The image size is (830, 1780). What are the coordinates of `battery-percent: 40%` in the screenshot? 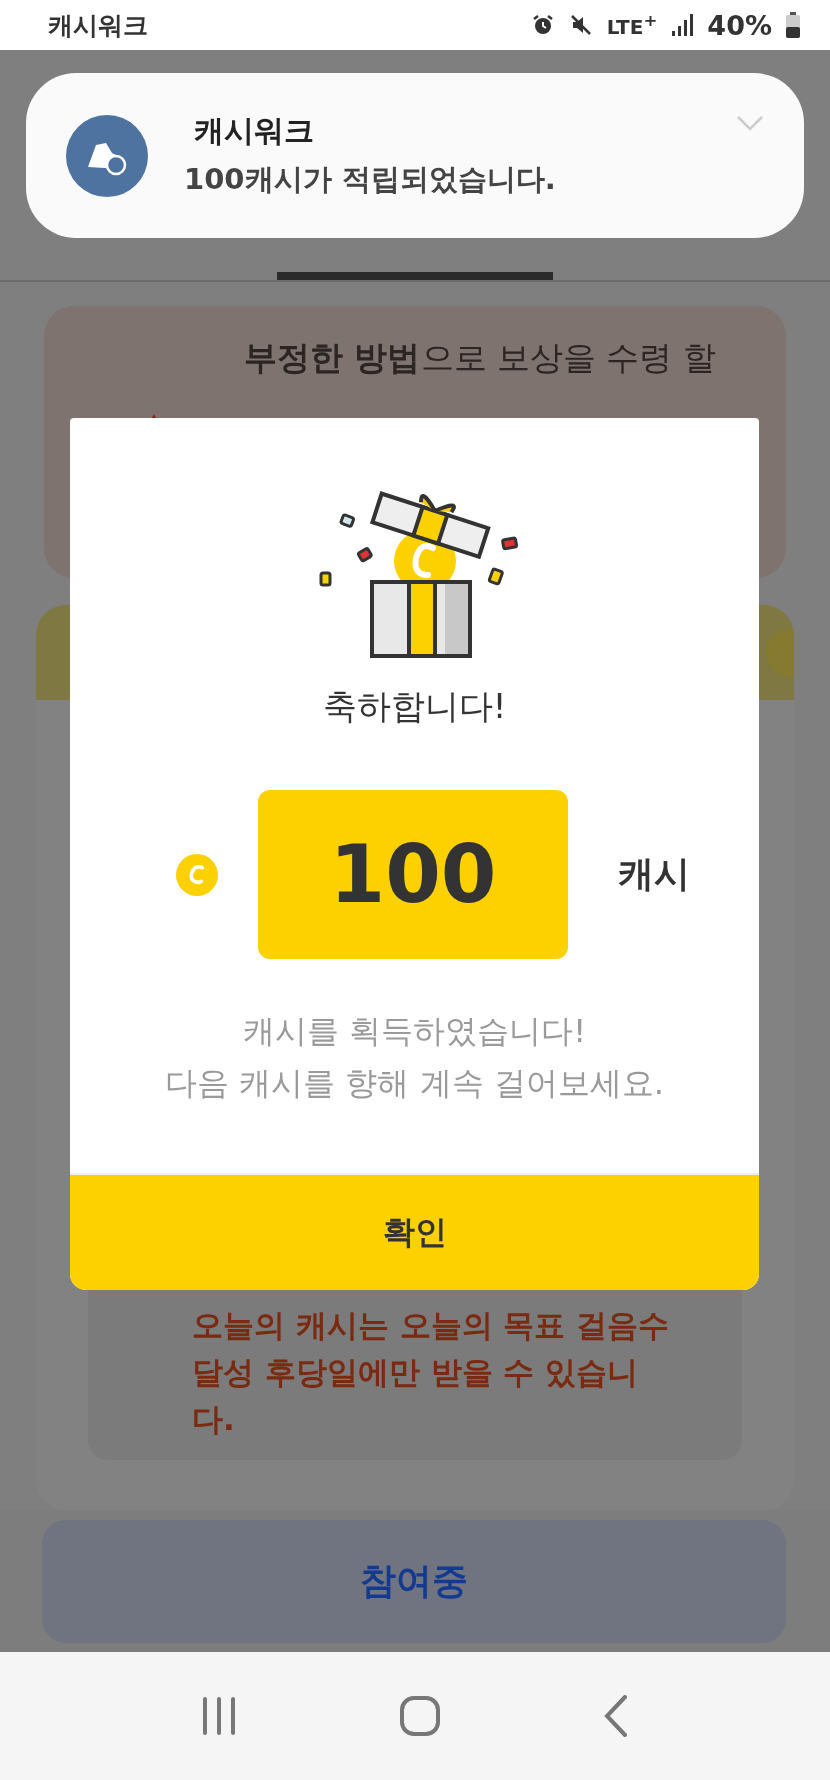 It's located at (739, 25).